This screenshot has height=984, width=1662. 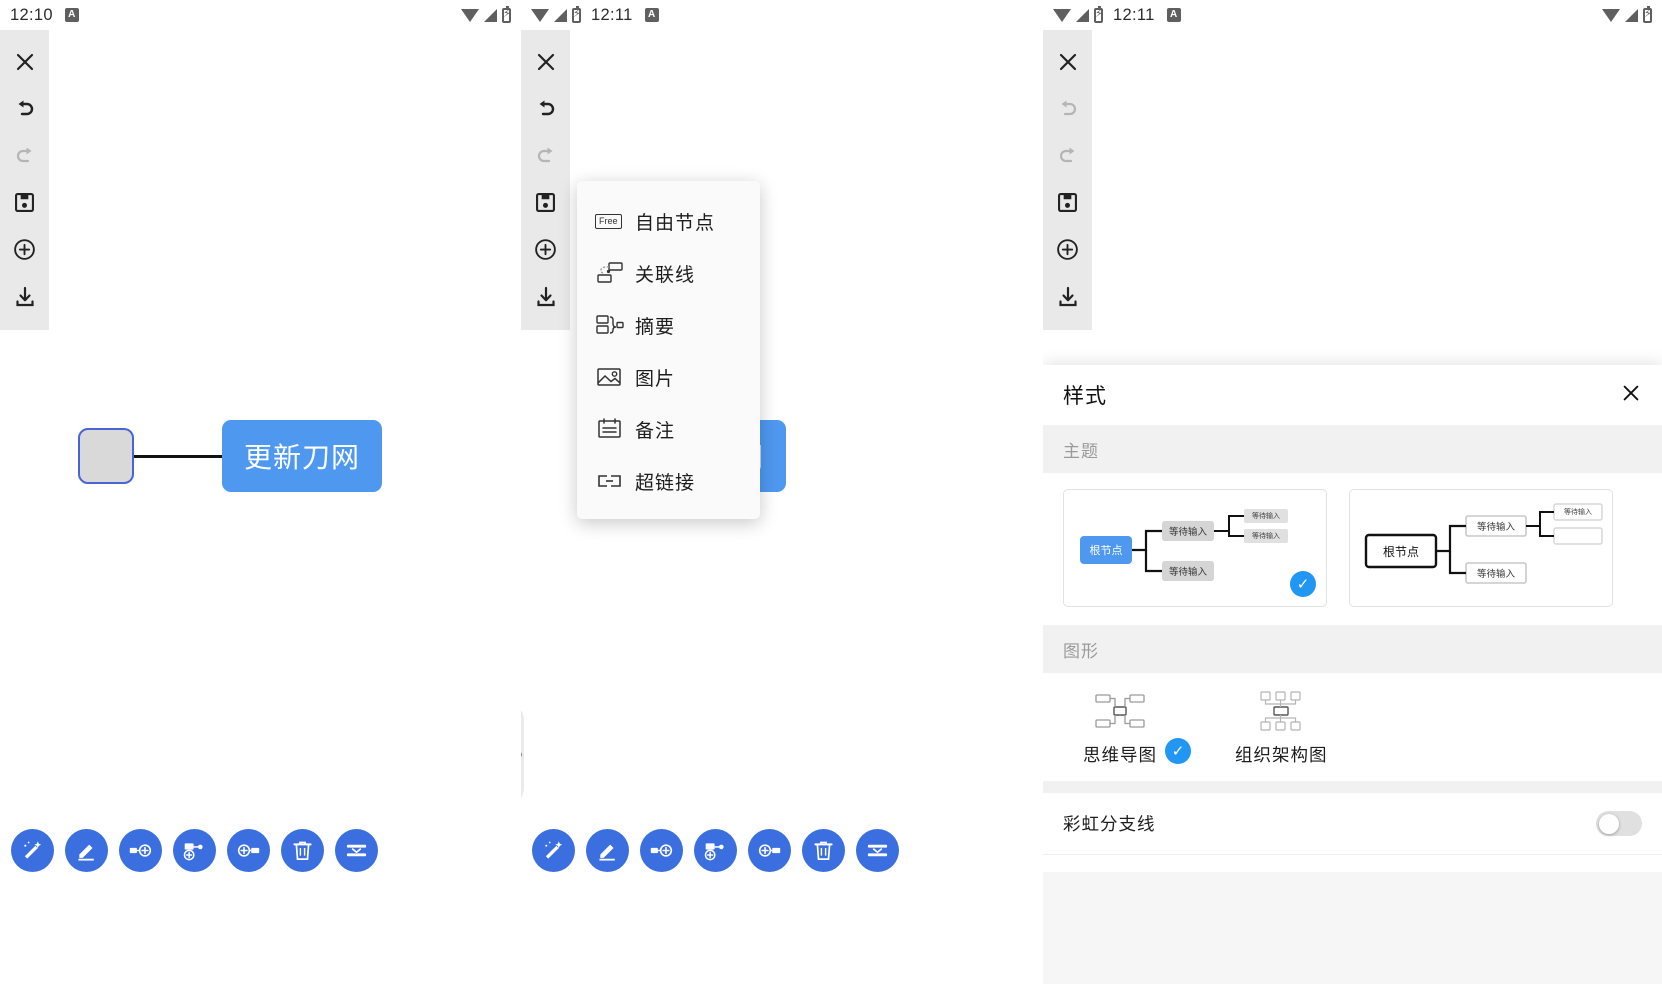 I want to click on theme-card-default: 根节点 等待输入 等待输入 等待输入 等待输入 ✓, so click(x=1195, y=548).